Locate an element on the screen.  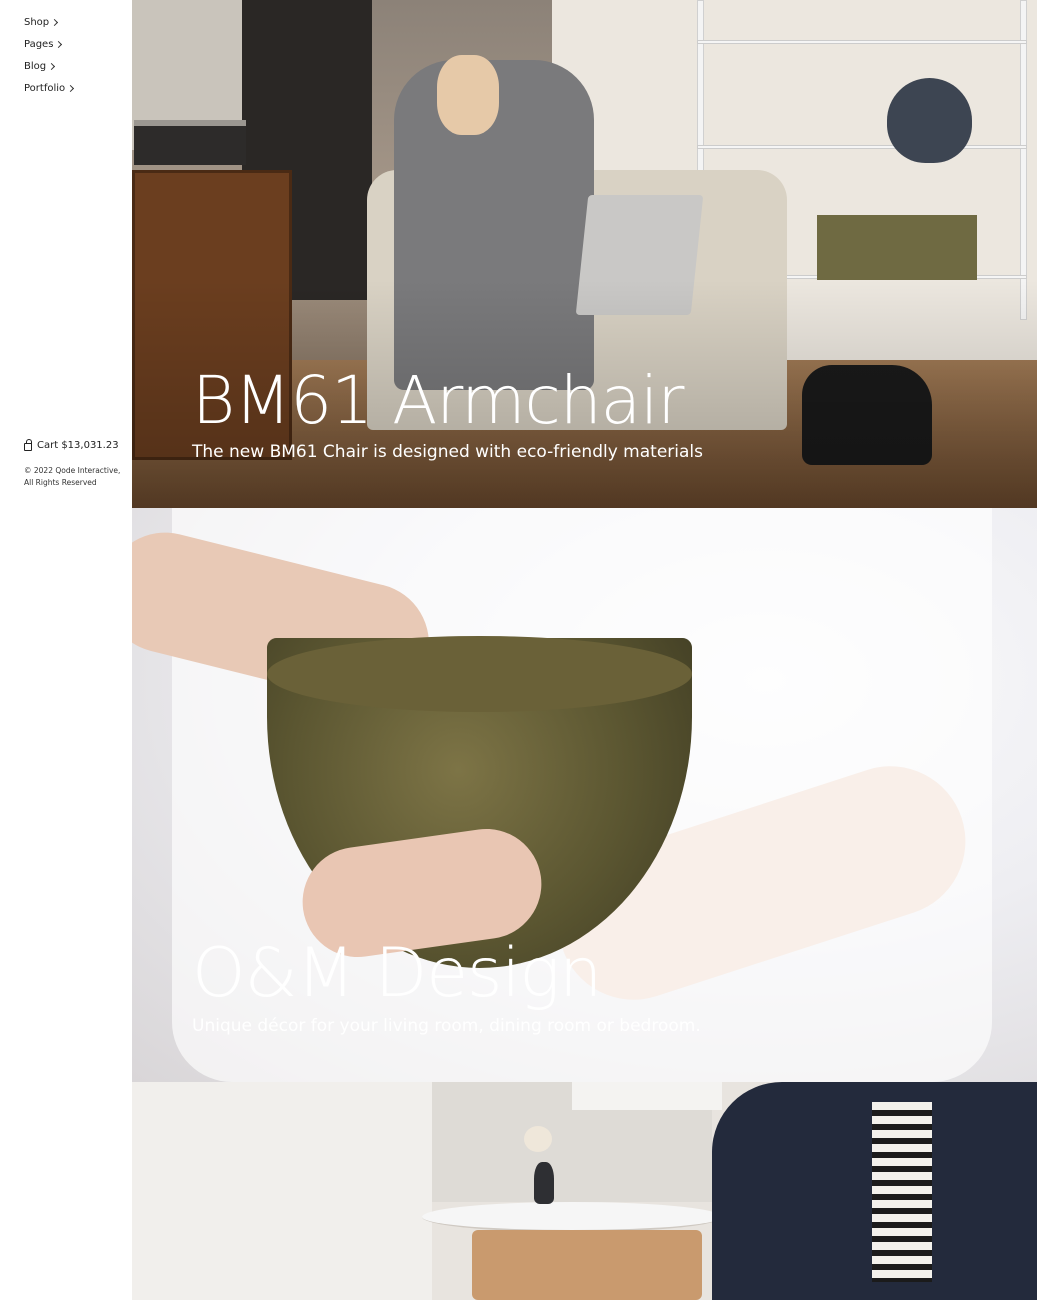
main-nav: Shop Pages Blog Portfolio is located at coordinates (49, 55).